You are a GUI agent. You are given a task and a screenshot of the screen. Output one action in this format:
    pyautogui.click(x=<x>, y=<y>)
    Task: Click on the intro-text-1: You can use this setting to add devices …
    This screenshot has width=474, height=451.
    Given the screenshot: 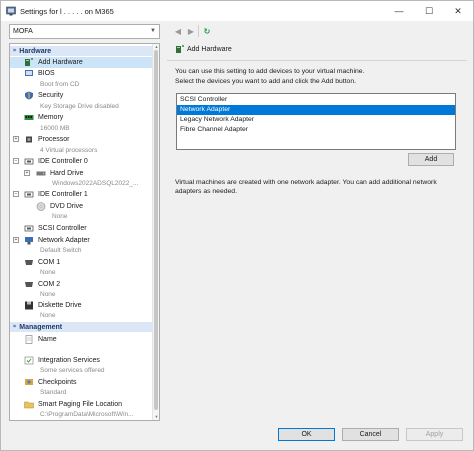 What is the action you would take?
    pyautogui.click(x=270, y=71)
    